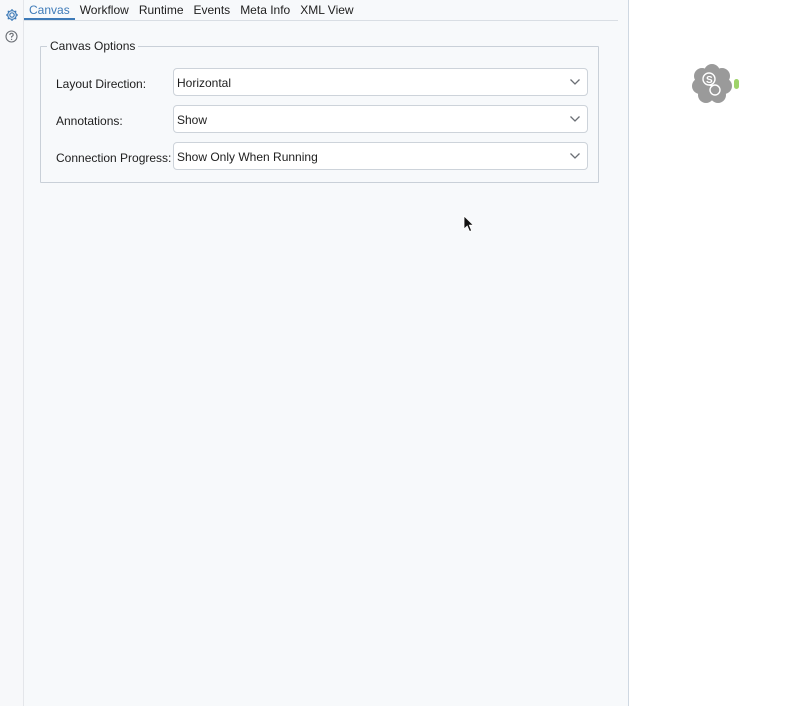 The image size is (800, 706). Describe the element at coordinates (11, 36) in the screenshot. I see `help-icon` at that location.